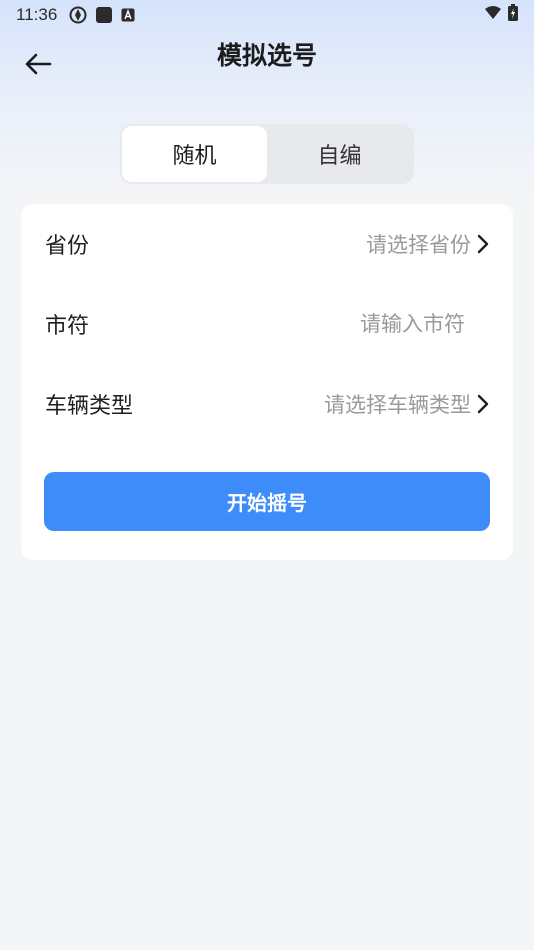  Describe the element at coordinates (104, 15) in the screenshot. I see `app-square-icon` at that location.